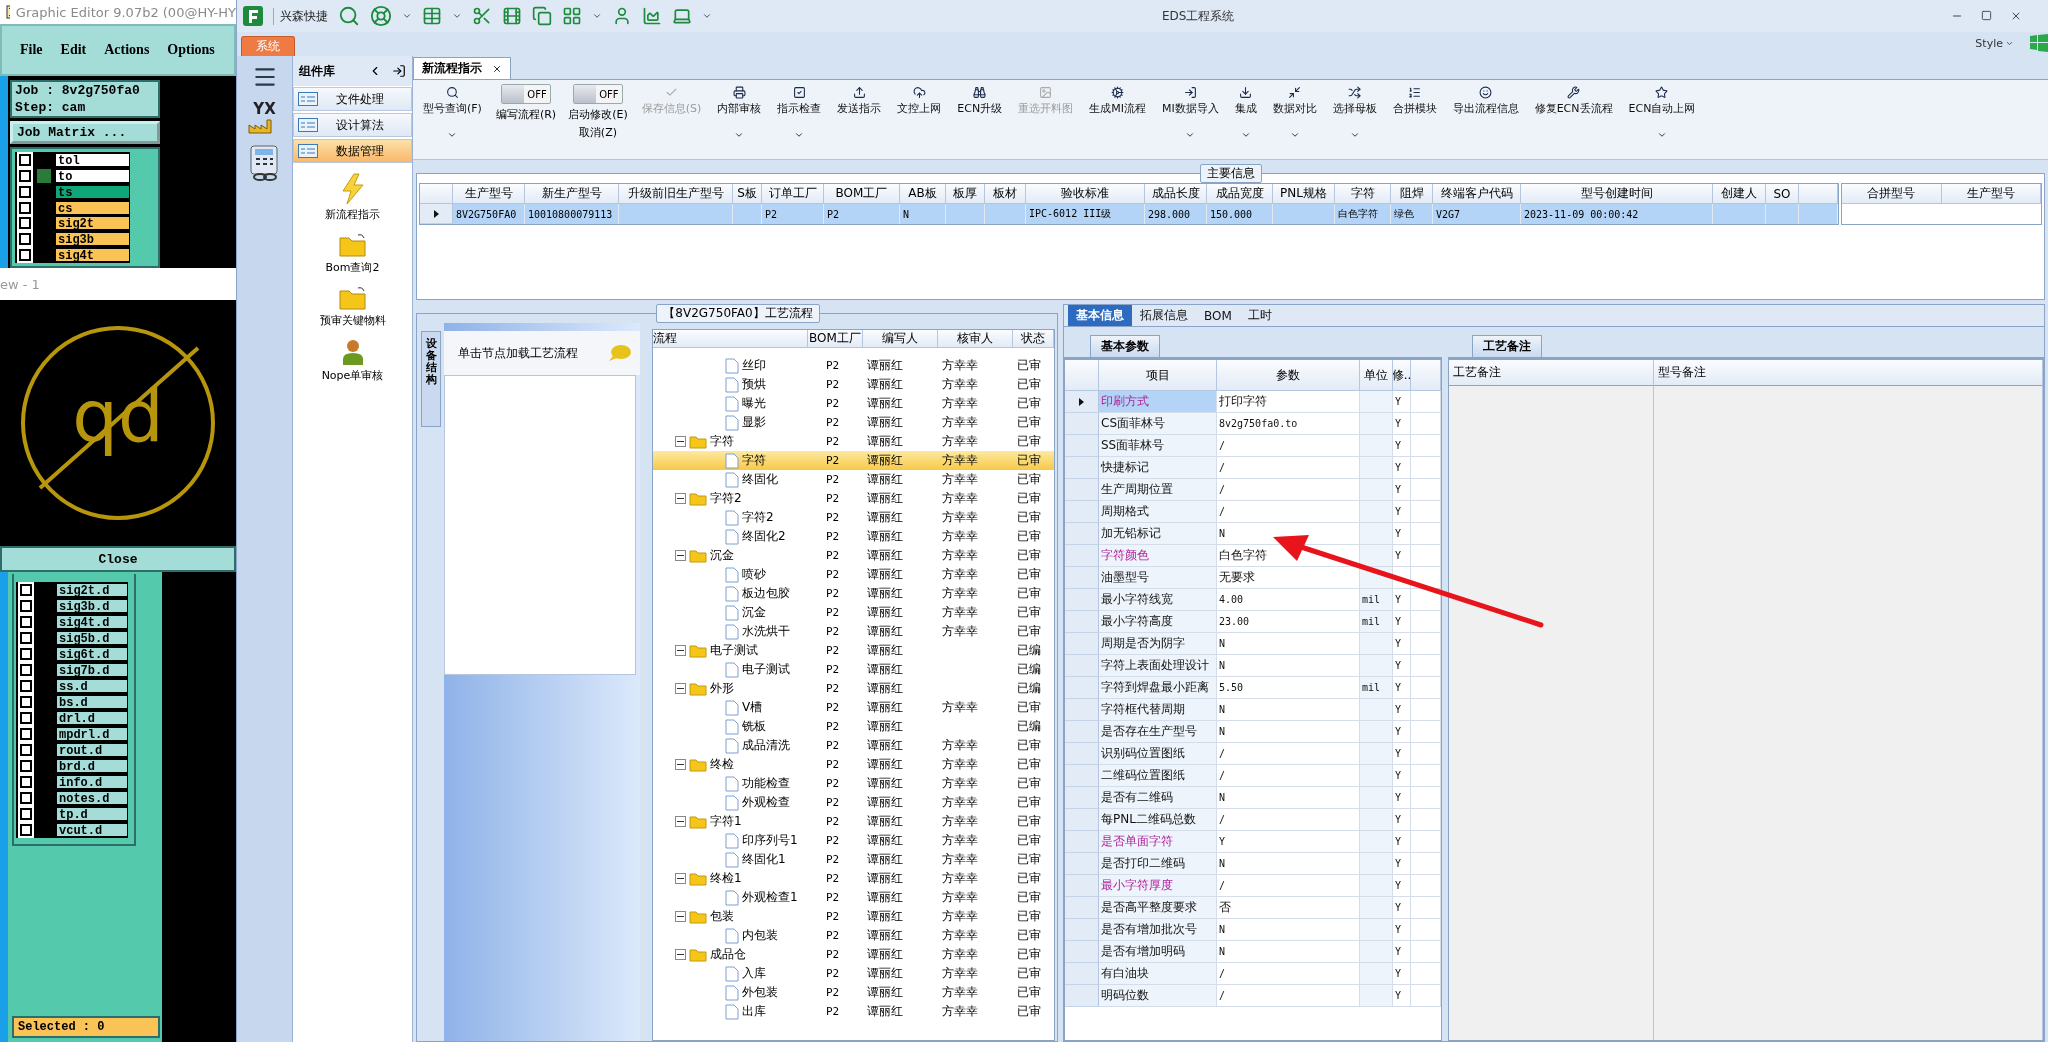  Describe the element at coordinates (853, 1011) in the screenshot. I see `tree-row: 出库 P2 谭丽红 方幸幸 已审` at that location.